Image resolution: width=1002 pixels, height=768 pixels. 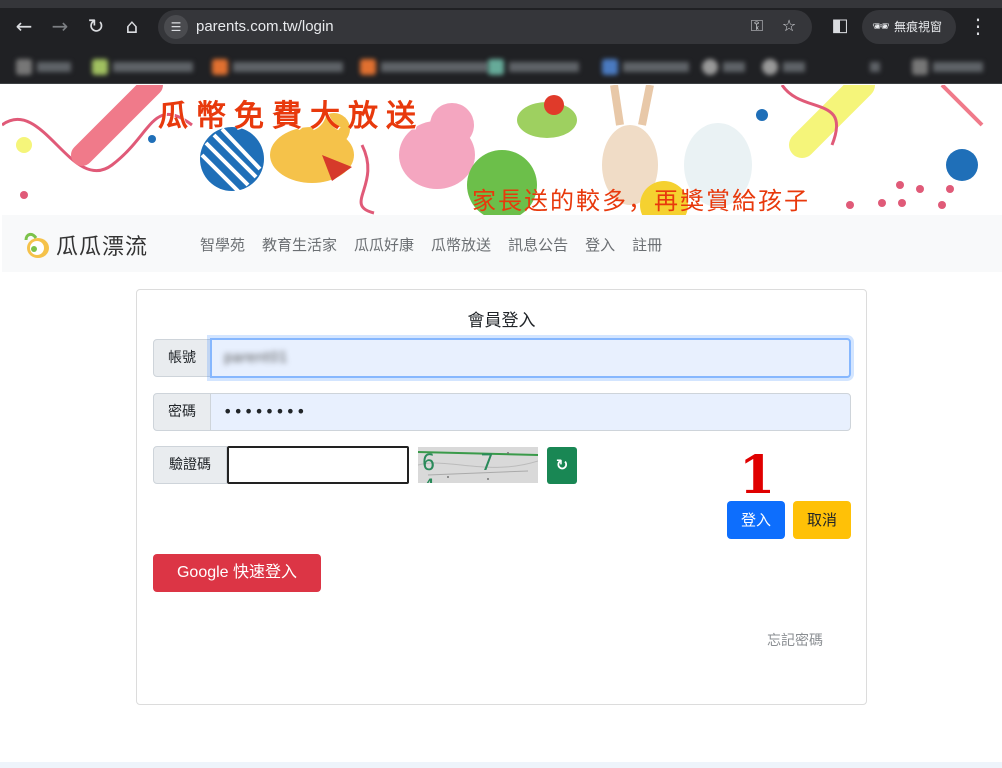 What do you see at coordinates (978, 26) in the screenshot?
I see `menu-icon: ⋮` at bounding box center [978, 26].